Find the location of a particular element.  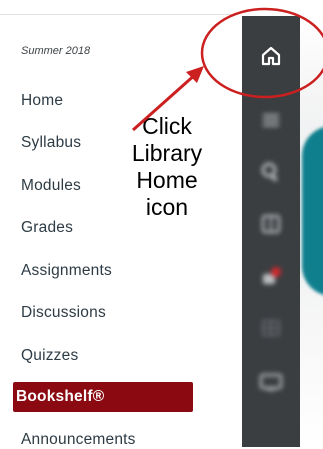

list-icon is located at coordinates (271, 122).